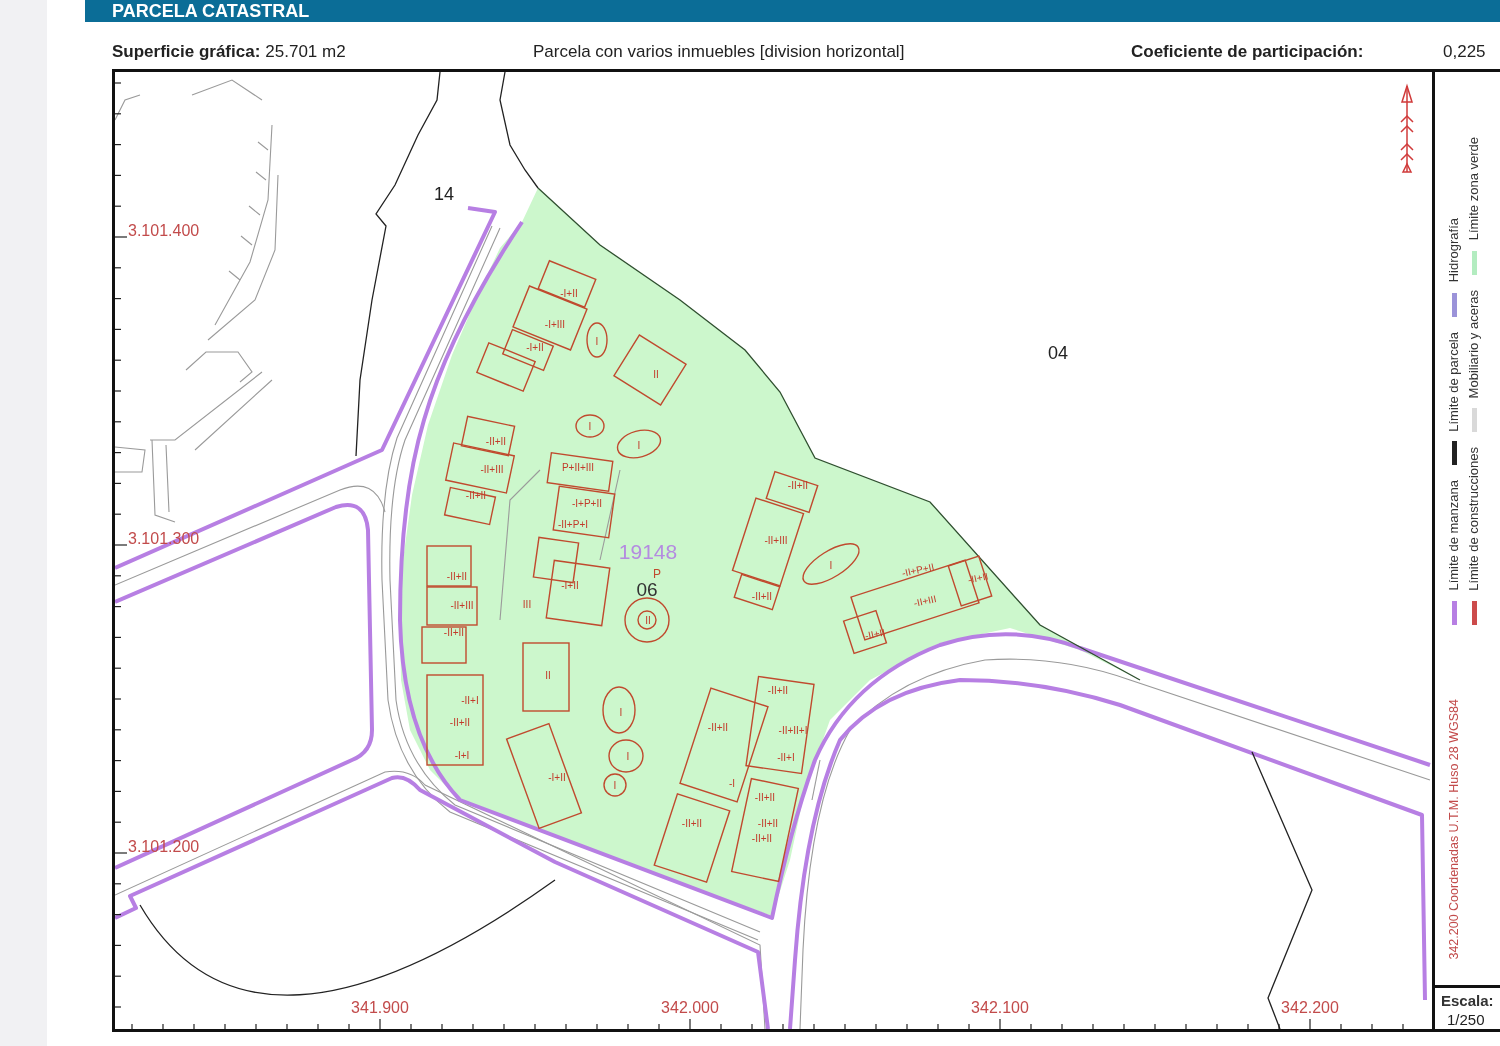 The image size is (1500, 1046). What do you see at coordinates (1474, 519) in the screenshot?
I see `legend-label: Límite de construcciones` at bounding box center [1474, 519].